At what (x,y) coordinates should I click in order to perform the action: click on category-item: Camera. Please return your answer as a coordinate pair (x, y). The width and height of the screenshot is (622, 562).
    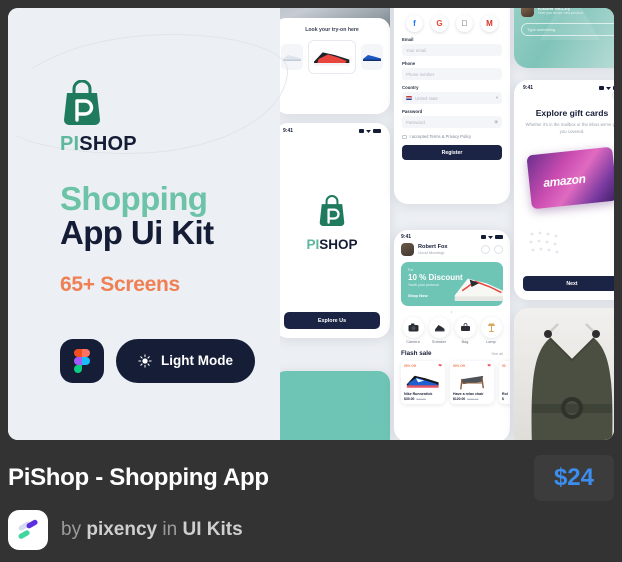
    Looking at the image, I should click on (413, 330).